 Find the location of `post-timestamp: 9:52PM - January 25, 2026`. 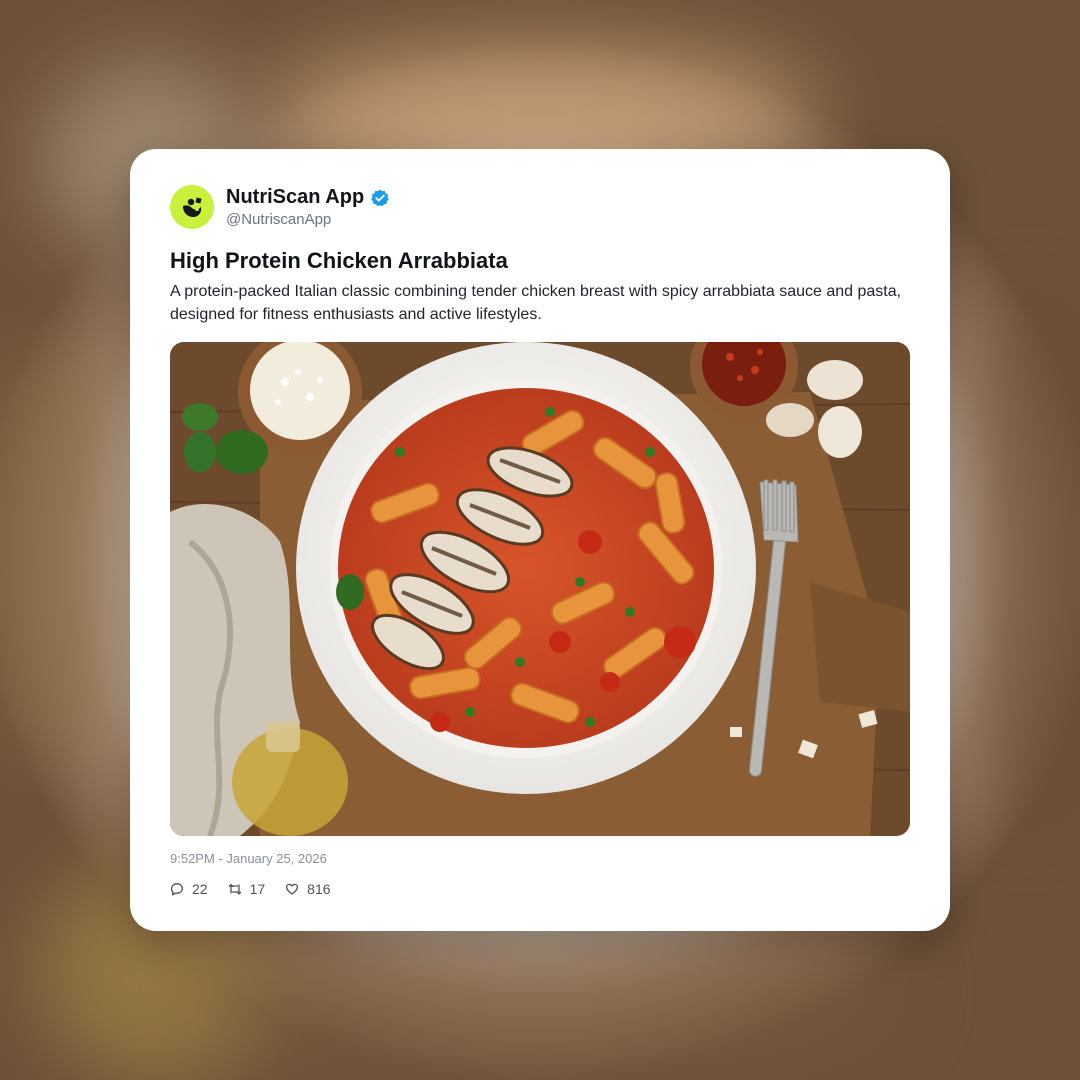

post-timestamp: 9:52PM - January 25, 2026 is located at coordinates (248, 858).